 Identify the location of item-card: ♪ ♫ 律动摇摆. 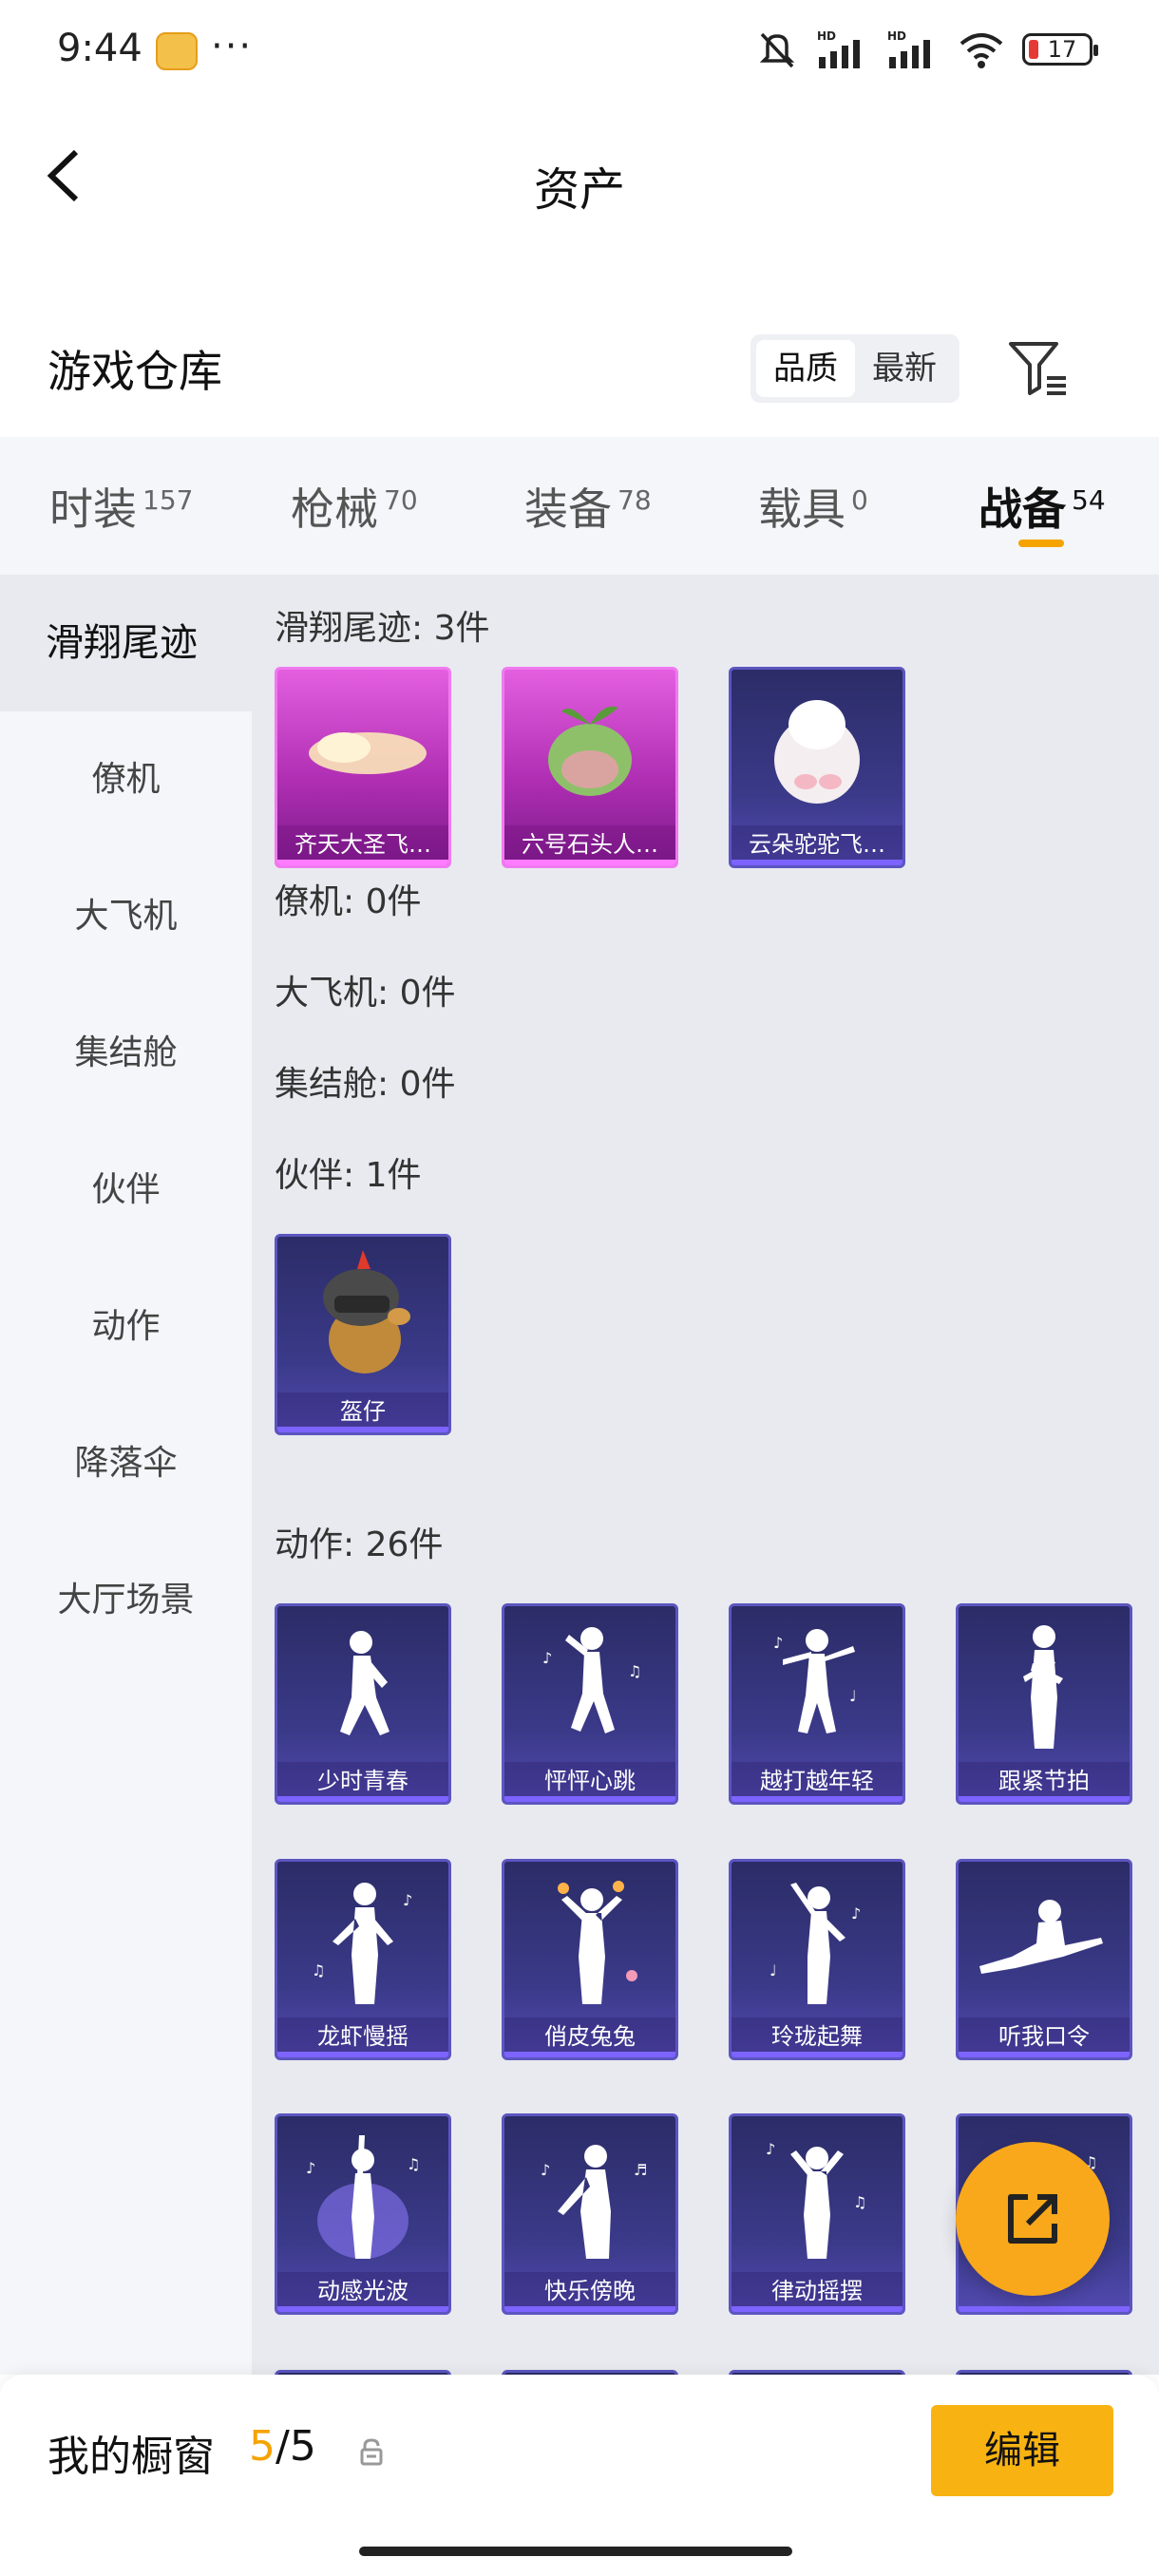
(817, 2214).